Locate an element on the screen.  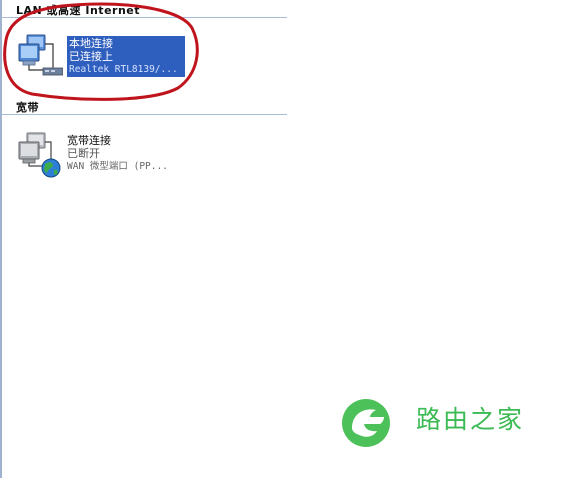
connection-status: 已断开 is located at coordinates (83, 153).